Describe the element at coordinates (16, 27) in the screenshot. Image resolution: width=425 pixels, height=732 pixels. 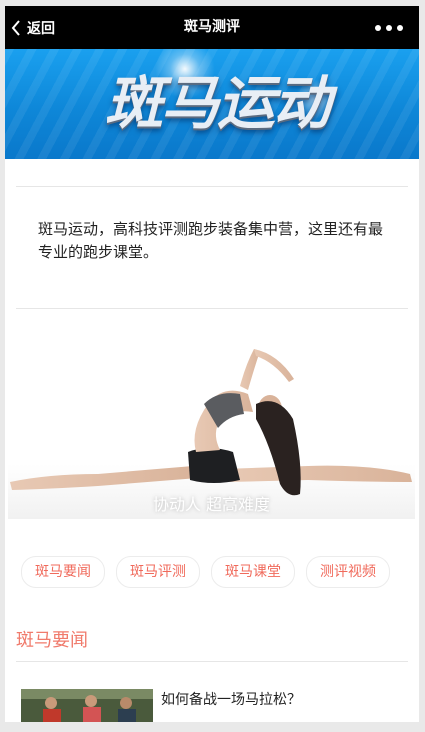
I see `chevron-left-icon` at that location.